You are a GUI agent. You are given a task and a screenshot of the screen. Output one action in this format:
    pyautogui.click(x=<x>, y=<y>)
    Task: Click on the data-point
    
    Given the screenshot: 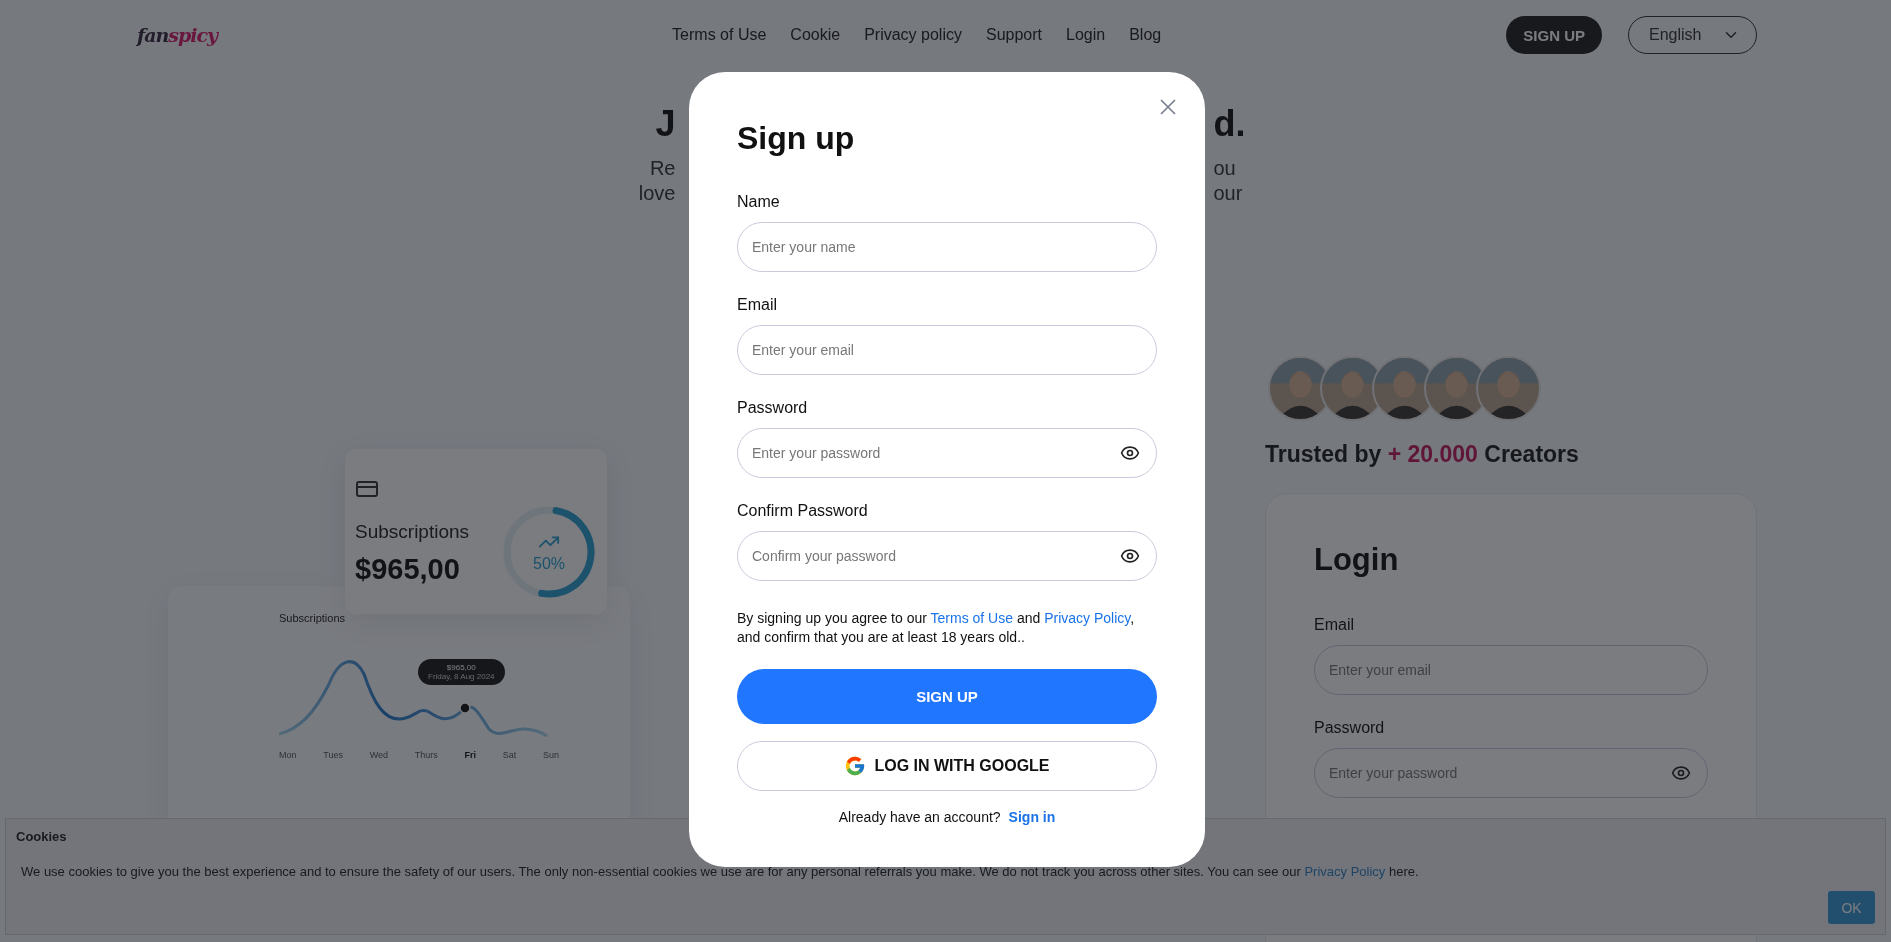 What is the action you would take?
    pyautogui.click(x=465, y=708)
    